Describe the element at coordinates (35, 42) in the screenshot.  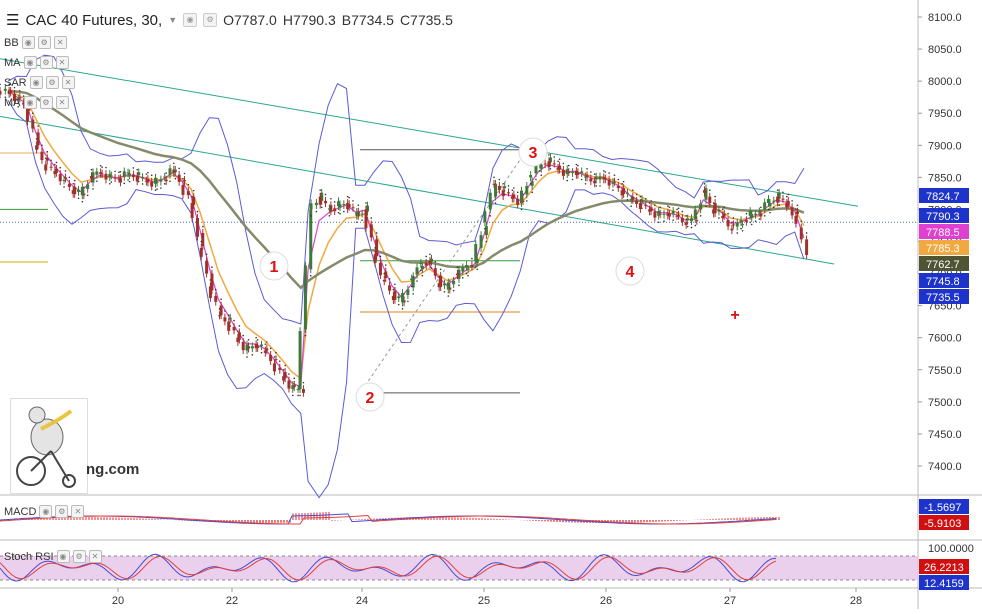
I see `indicator-bb: BB ◉ ⚙ ✕` at that location.